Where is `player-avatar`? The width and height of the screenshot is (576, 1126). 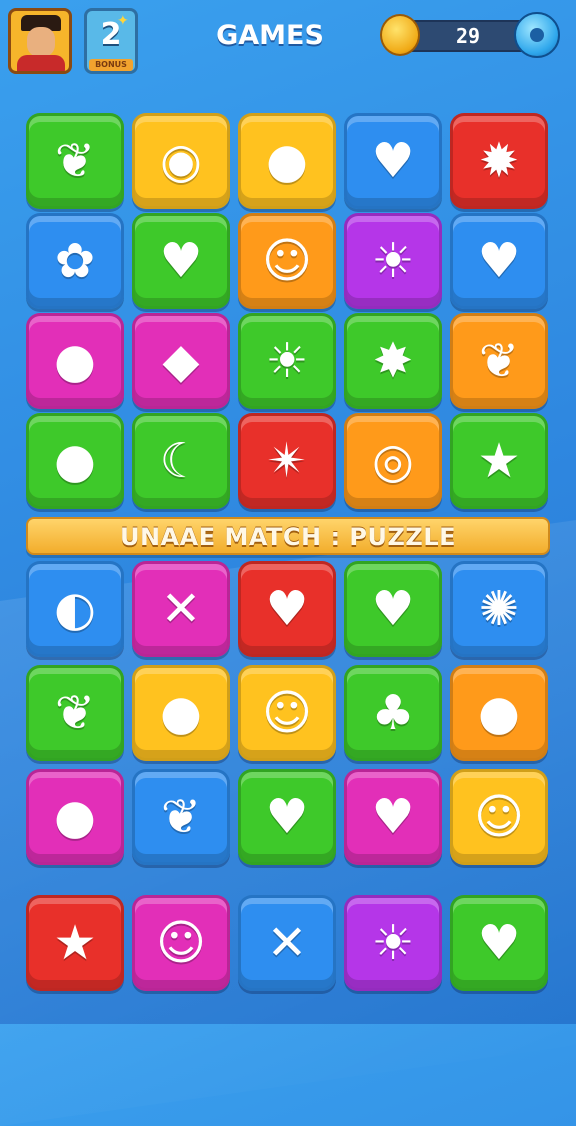
player-avatar is located at coordinates (40, 41).